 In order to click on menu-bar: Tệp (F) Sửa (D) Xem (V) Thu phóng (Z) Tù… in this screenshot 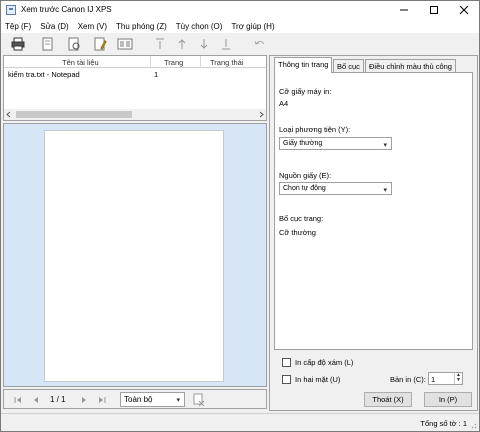, I will do `click(240, 26)`.